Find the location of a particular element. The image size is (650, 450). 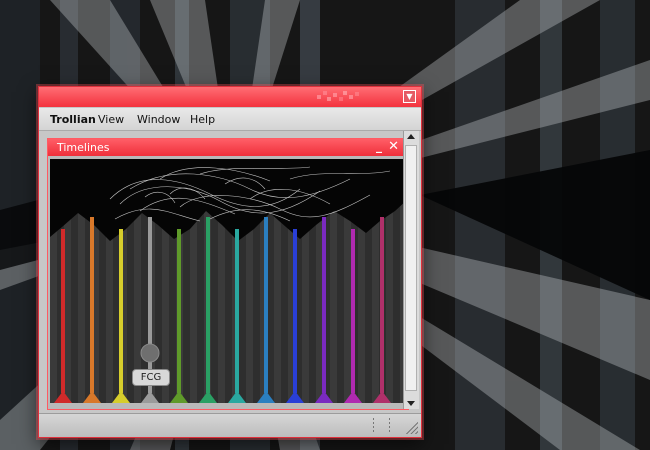

menubar: Trollian View Window Help is located at coordinates (230, 119).